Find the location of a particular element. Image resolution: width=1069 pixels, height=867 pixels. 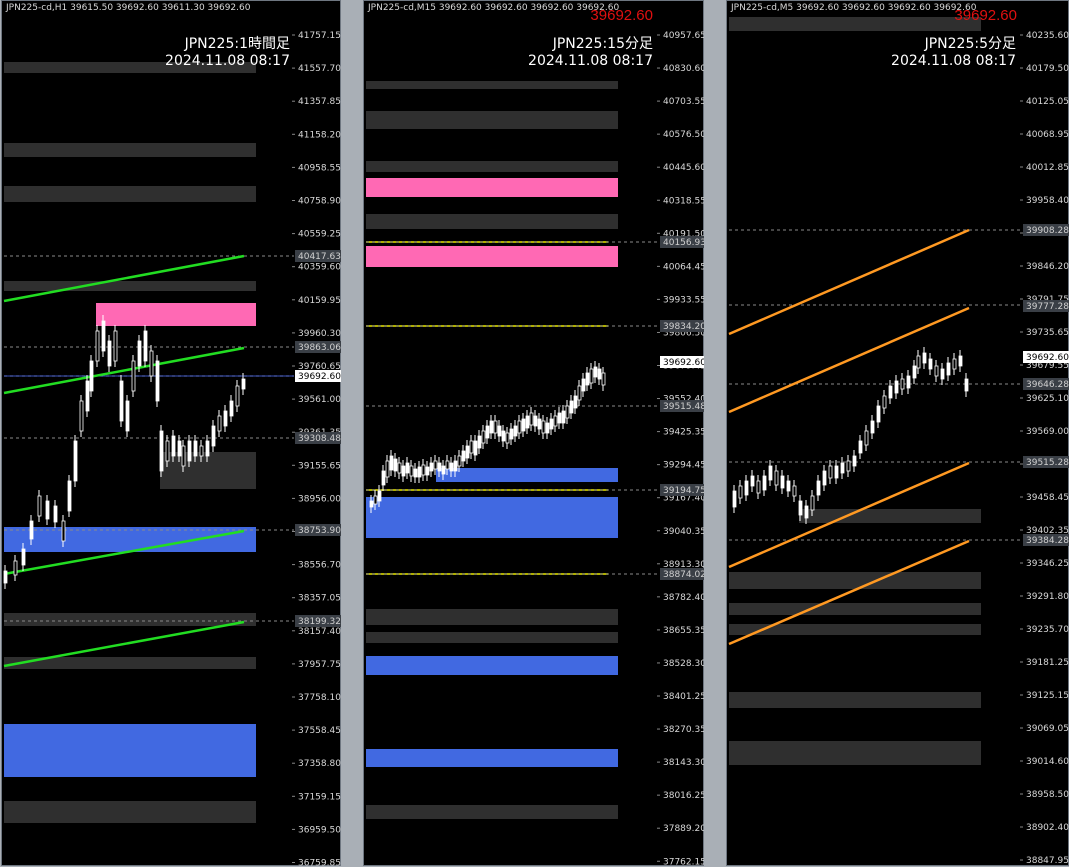

axis-tick-label: 39155.65 is located at coordinates (319, 466).